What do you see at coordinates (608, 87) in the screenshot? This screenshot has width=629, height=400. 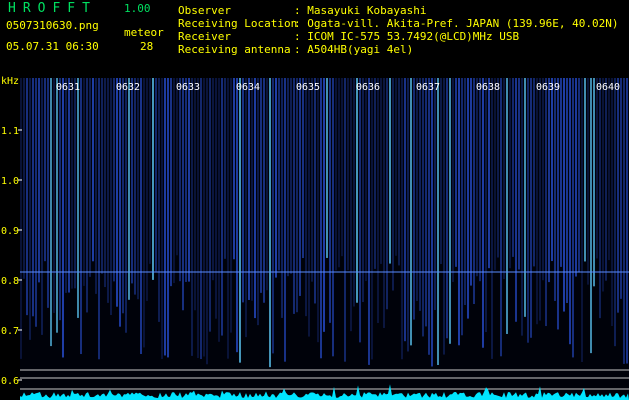 I see `time-tick-label: 0640` at bounding box center [608, 87].